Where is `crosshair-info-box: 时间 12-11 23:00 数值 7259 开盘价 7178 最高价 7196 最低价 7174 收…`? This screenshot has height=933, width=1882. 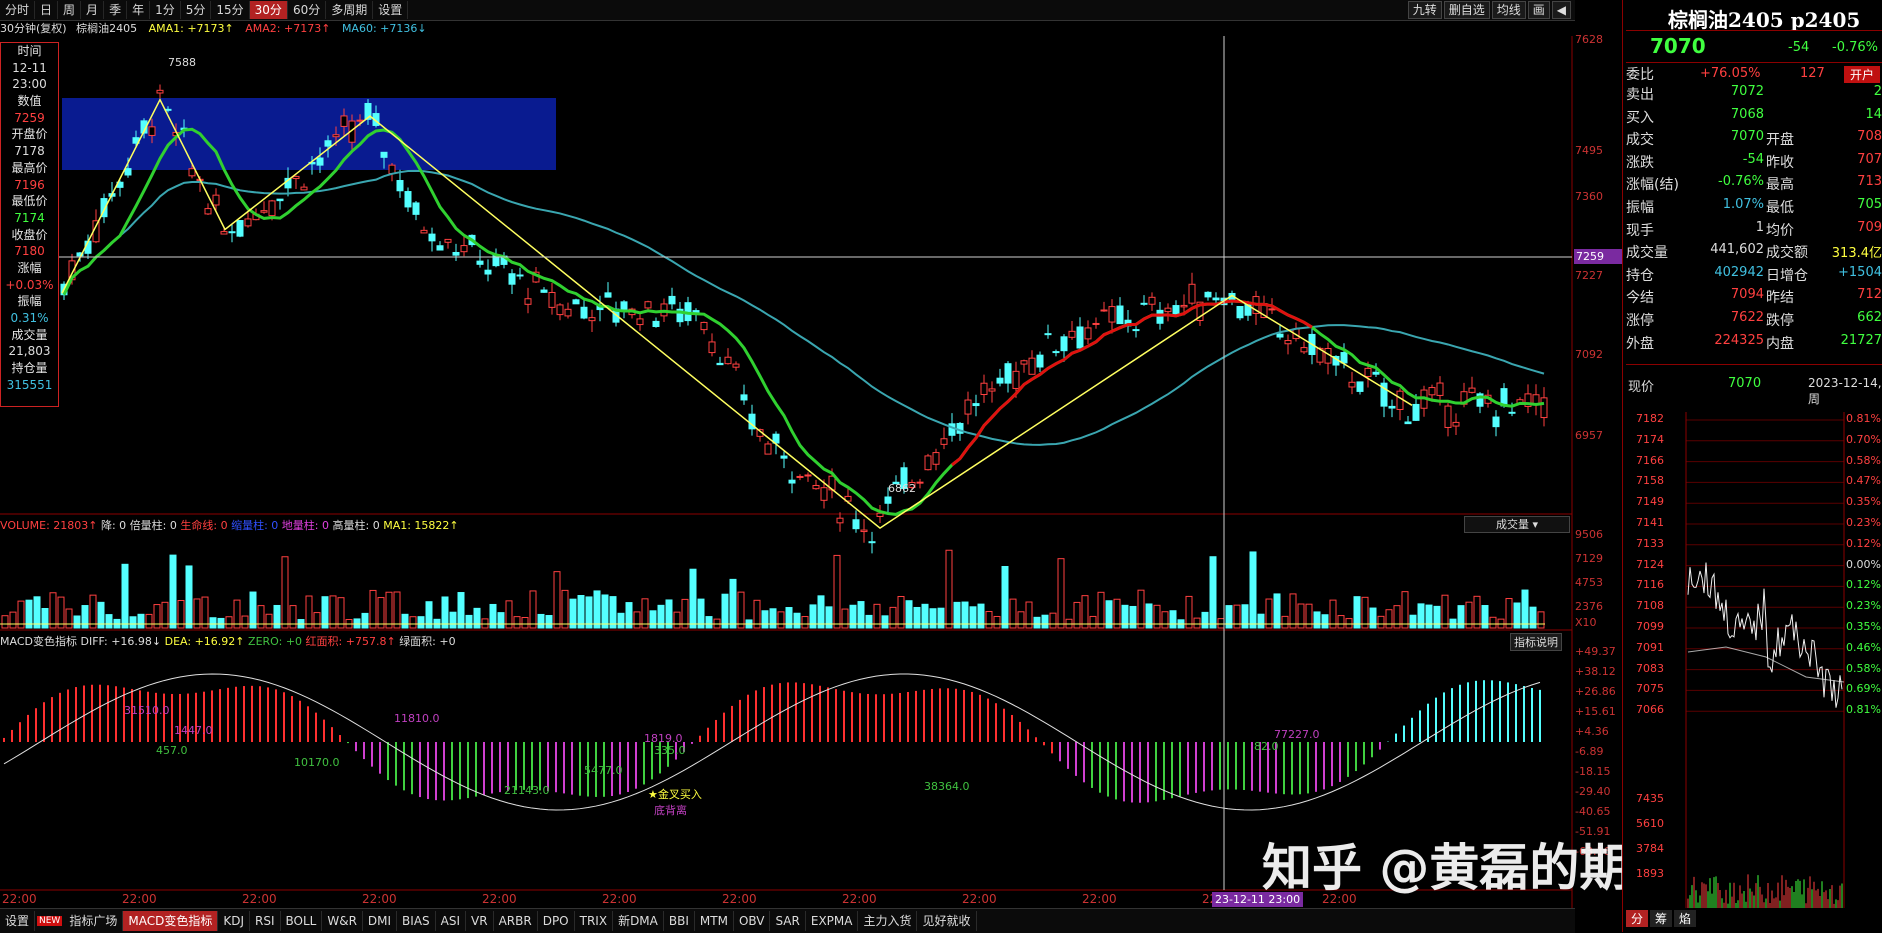
crosshair-info-box: 时间 12-11 23:00 数值 7259 开盘价 7178 最高价 7196 最低价 7174 收… is located at coordinates (29, 224).